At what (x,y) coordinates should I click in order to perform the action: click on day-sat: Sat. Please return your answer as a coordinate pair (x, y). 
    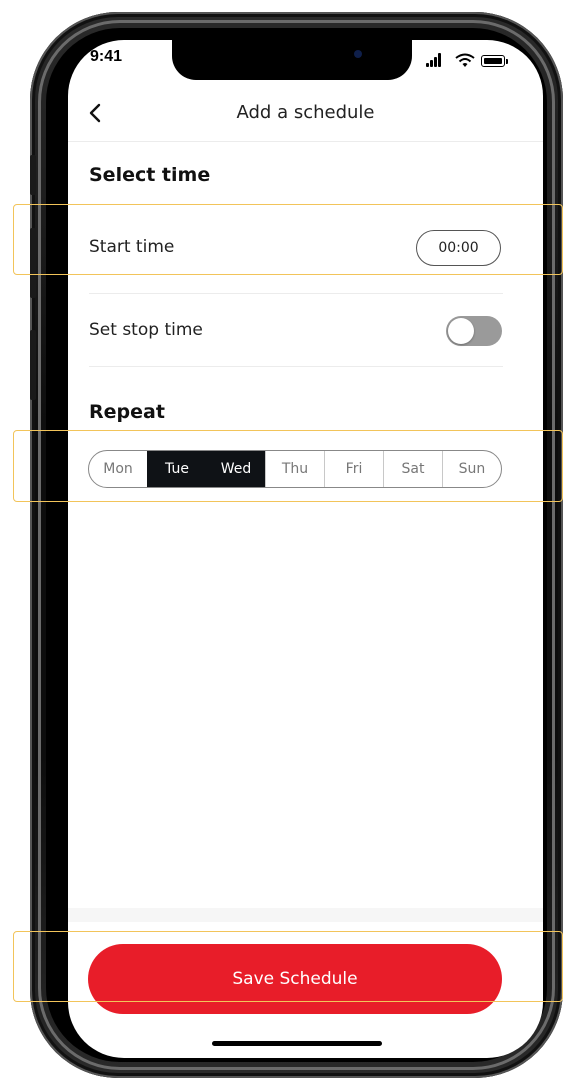
    Looking at the image, I should click on (412, 469).